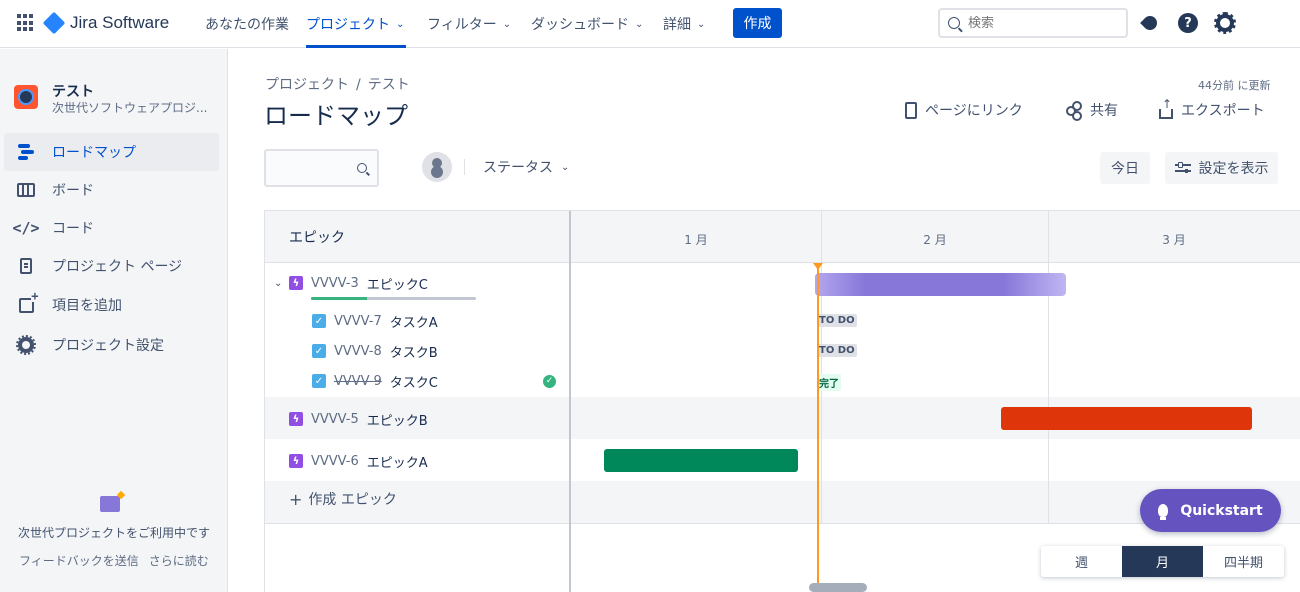  Describe the element at coordinates (352, 500) in the screenshot. I see `create-epic-label: 作成 エピック` at that location.